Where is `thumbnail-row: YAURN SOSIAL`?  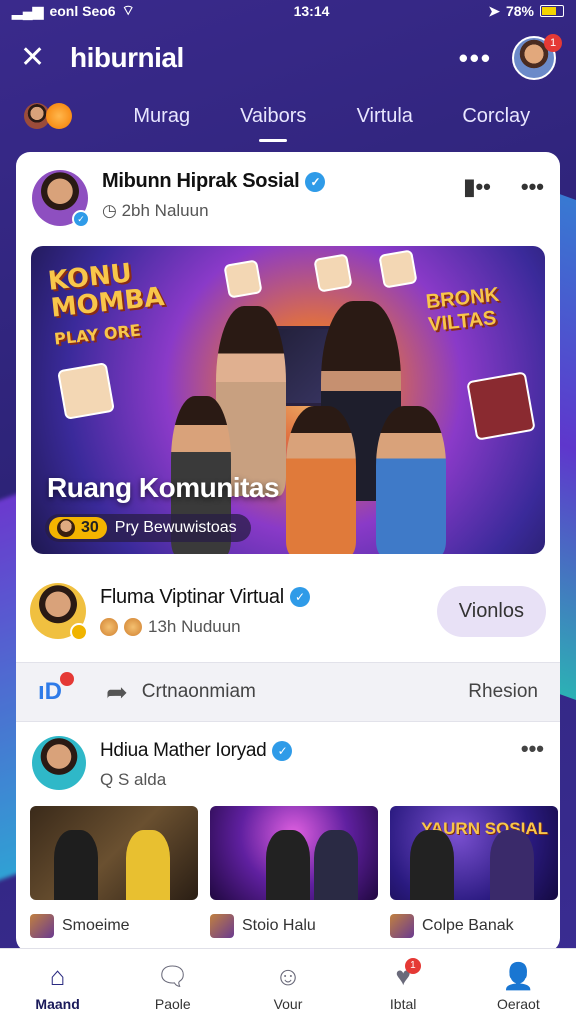 thumbnail-row: YAURN SOSIAL is located at coordinates (288, 853).